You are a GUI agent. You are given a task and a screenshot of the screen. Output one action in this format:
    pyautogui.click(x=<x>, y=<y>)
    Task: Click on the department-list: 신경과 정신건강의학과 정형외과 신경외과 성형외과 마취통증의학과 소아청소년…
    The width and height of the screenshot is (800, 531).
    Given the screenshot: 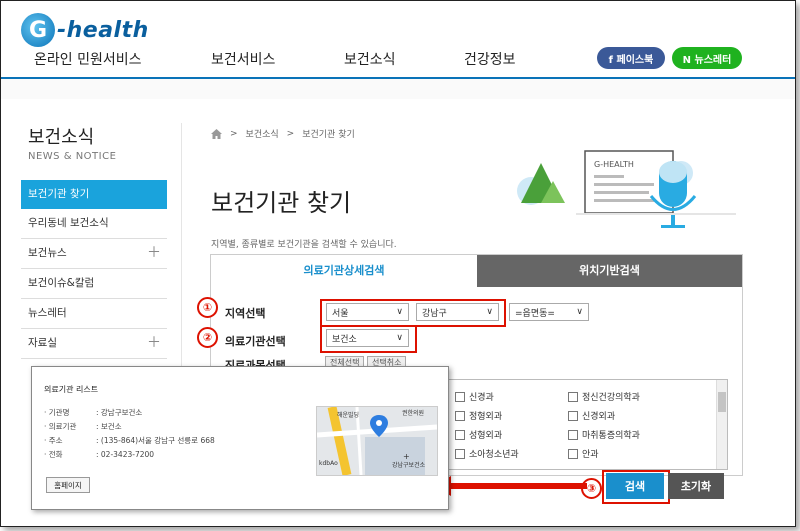 What is the action you would take?
    pyautogui.click(x=585, y=424)
    